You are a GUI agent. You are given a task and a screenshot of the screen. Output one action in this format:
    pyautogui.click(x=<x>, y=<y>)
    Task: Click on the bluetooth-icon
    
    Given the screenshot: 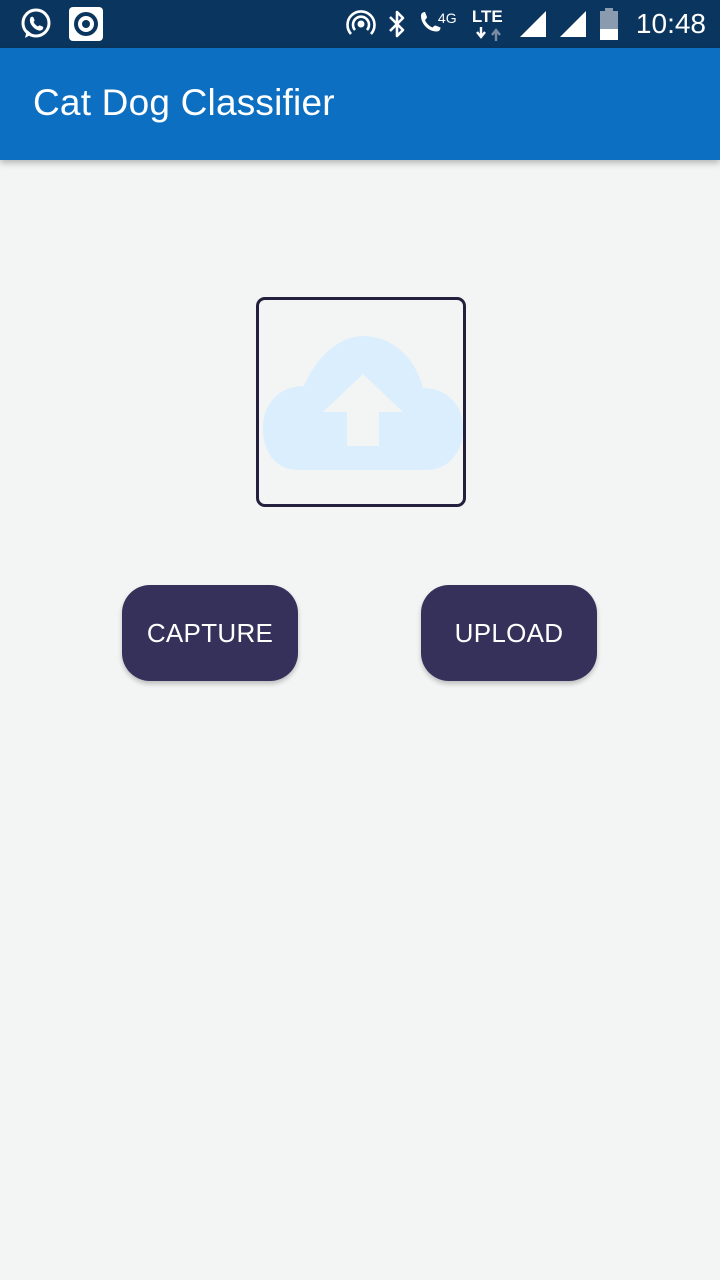 What is the action you would take?
    pyautogui.click(x=397, y=24)
    